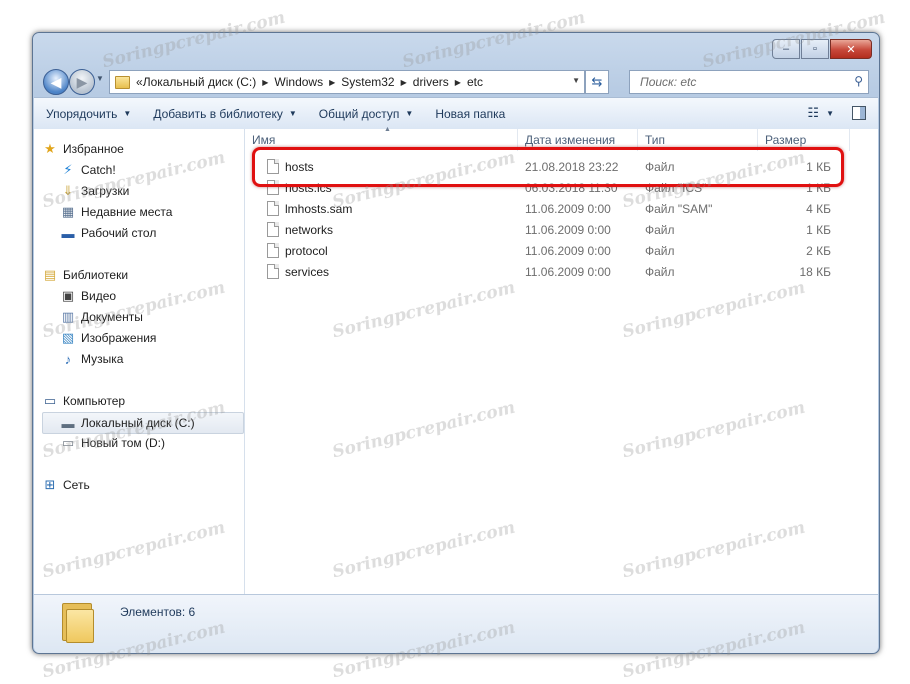 The image size is (910, 684). What do you see at coordinates (68, 295) in the screenshot?
I see `video-icon: ▣` at bounding box center [68, 295].